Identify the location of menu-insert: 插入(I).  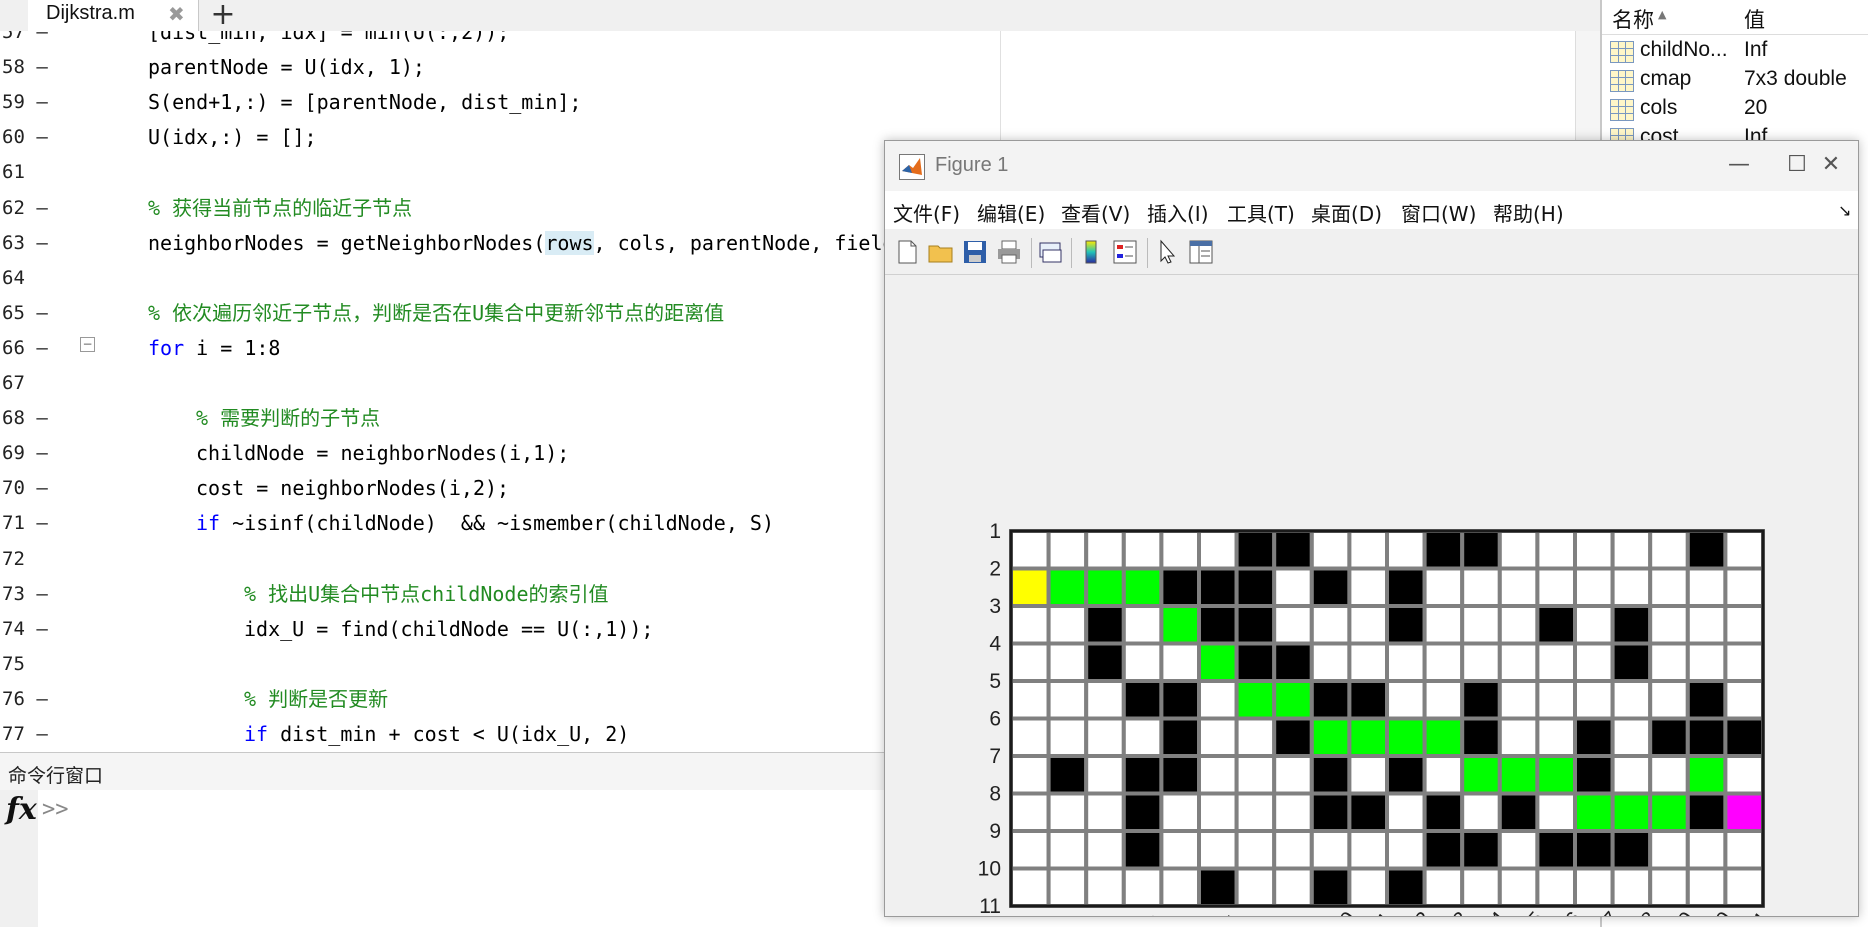
(1178, 212).